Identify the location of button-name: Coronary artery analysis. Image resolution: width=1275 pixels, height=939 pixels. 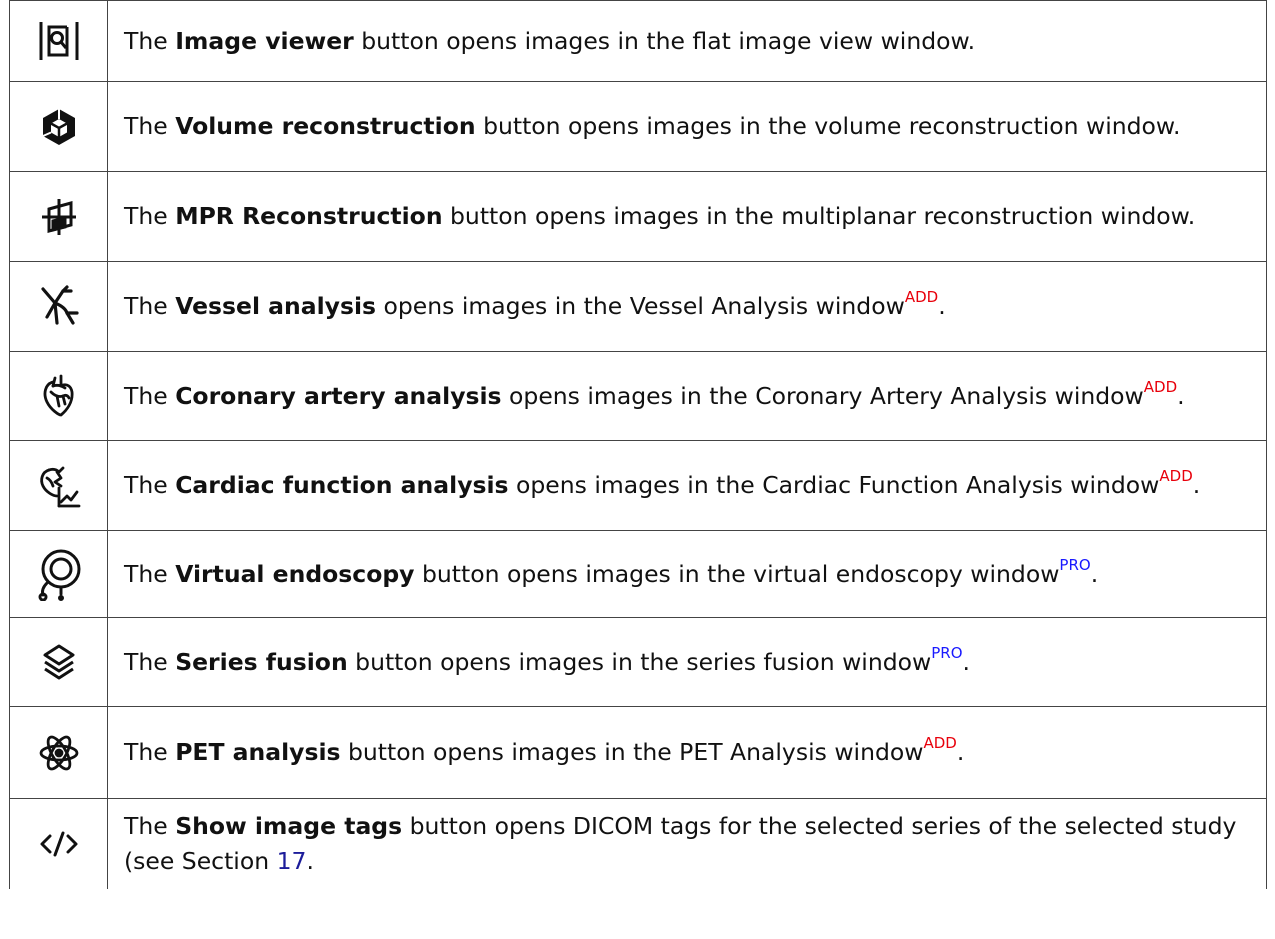
(338, 395).